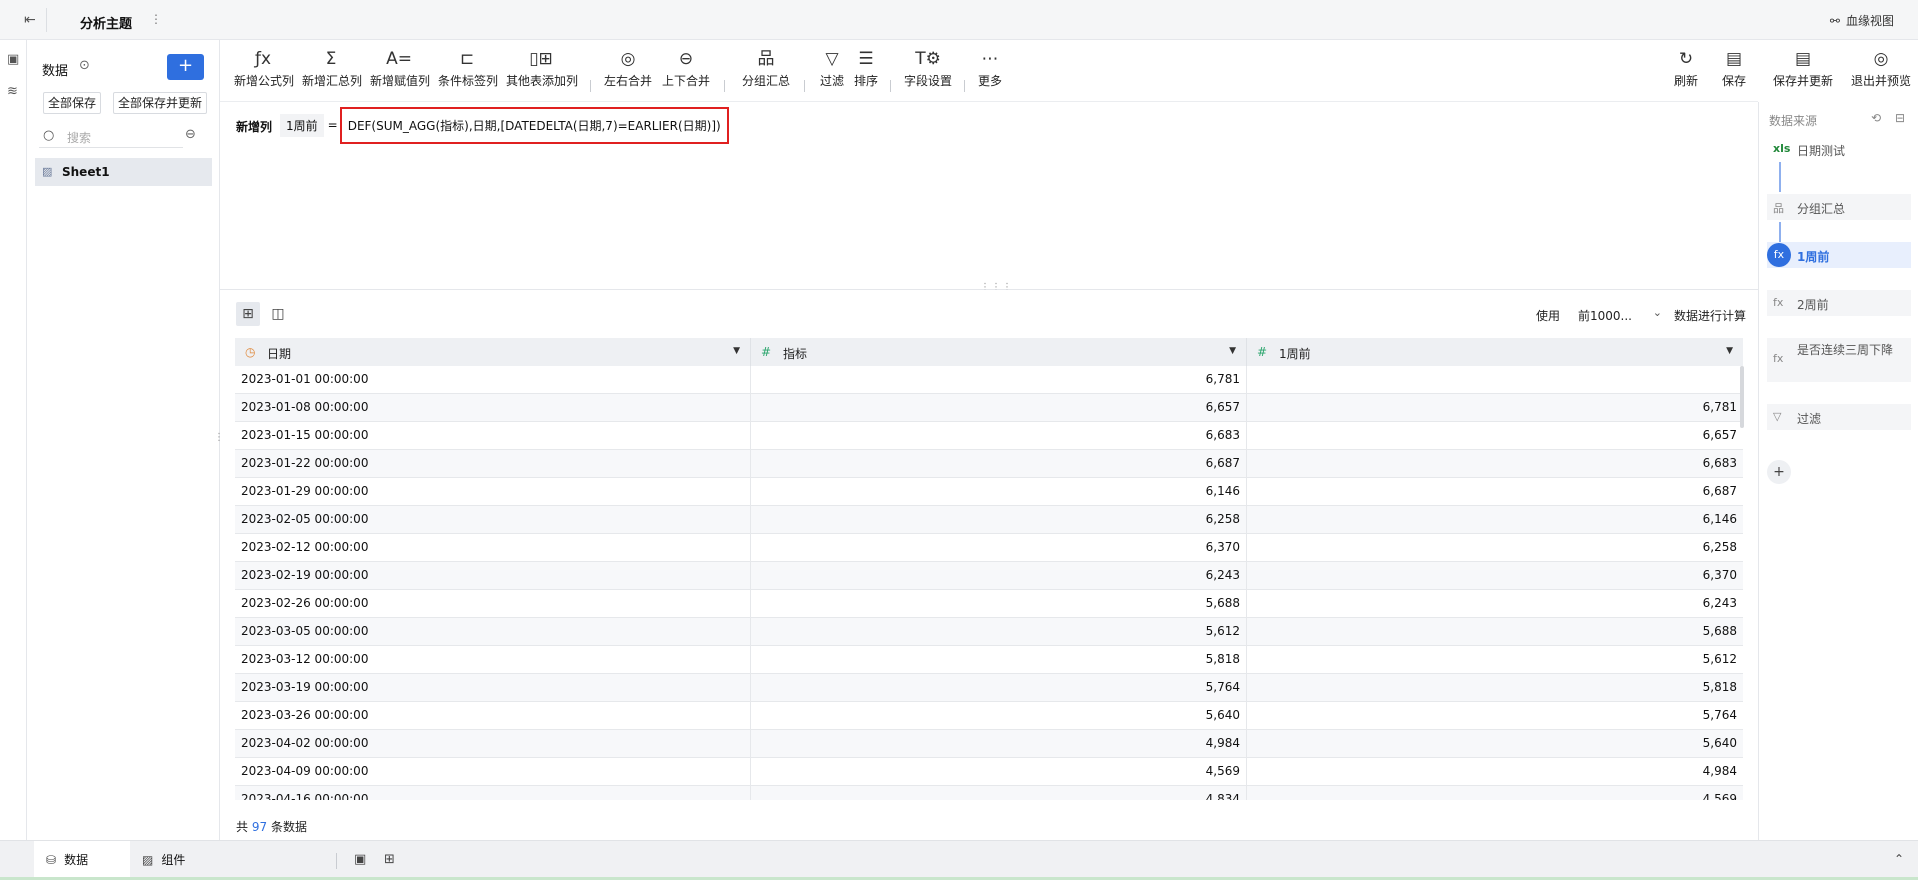  Describe the element at coordinates (1495, 352) in the screenshot. I see `column-header-1week: # 1周前 ▼` at that location.